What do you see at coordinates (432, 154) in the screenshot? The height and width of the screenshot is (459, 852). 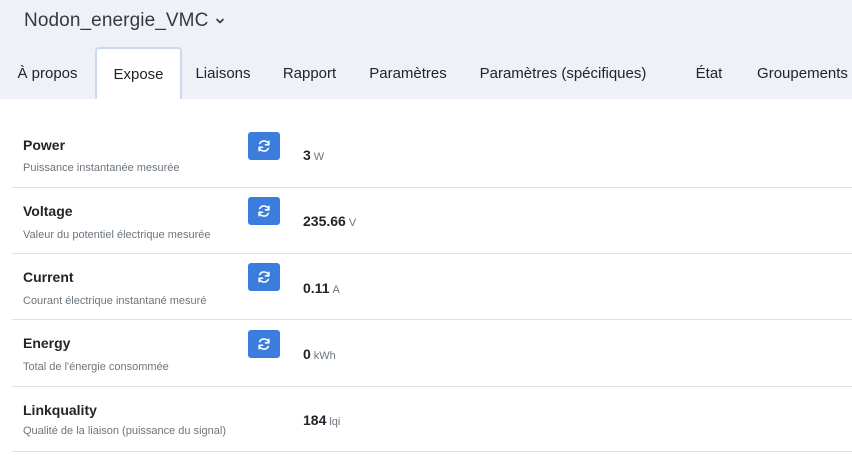 I see `expose-row-power: Power Puissance instantanée mesurée 3W` at bounding box center [432, 154].